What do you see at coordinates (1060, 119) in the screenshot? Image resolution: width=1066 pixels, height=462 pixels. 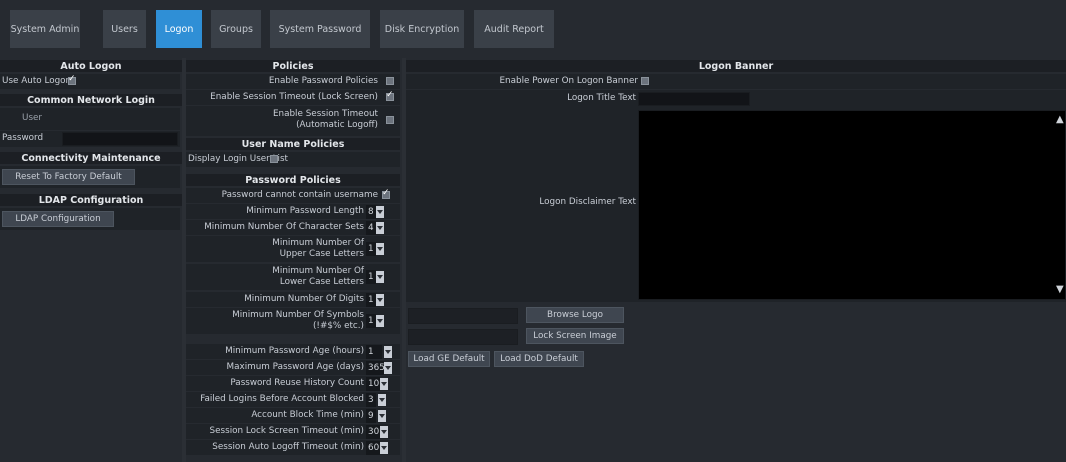 I see `scroll-up-icon: ▲` at bounding box center [1060, 119].